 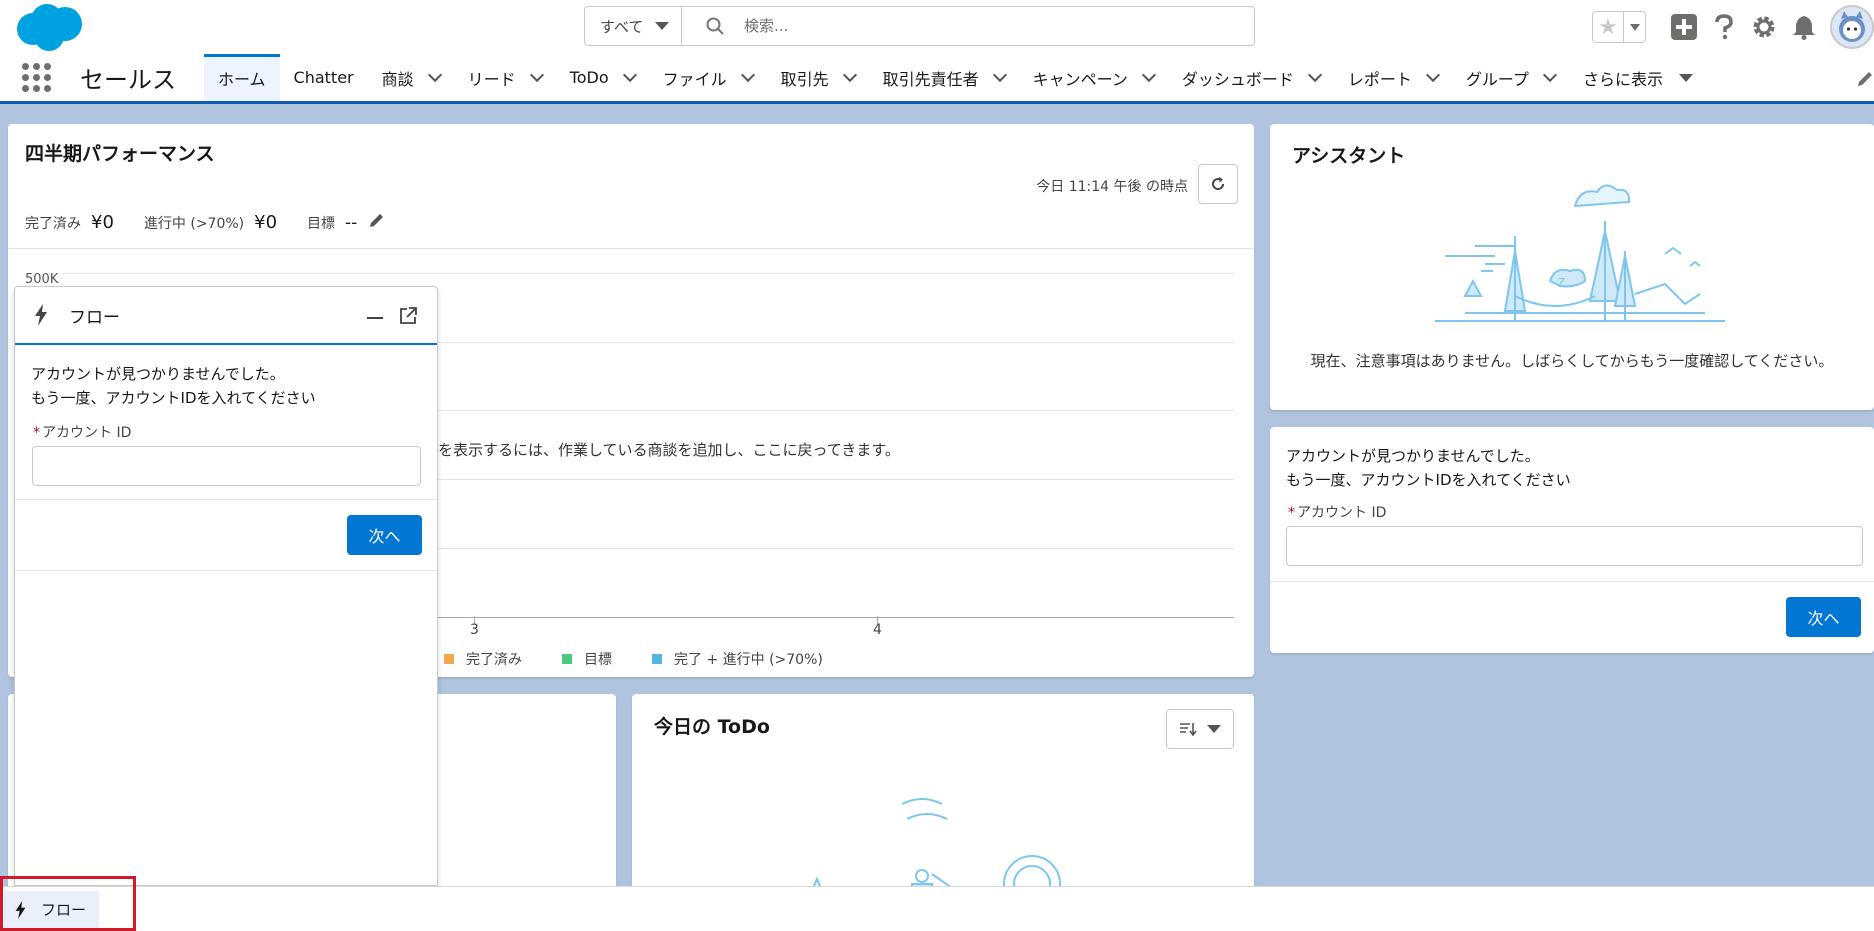 What do you see at coordinates (598, 660) in the screenshot?
I see `legend-label: 目標` at bounding box center [598, 660].